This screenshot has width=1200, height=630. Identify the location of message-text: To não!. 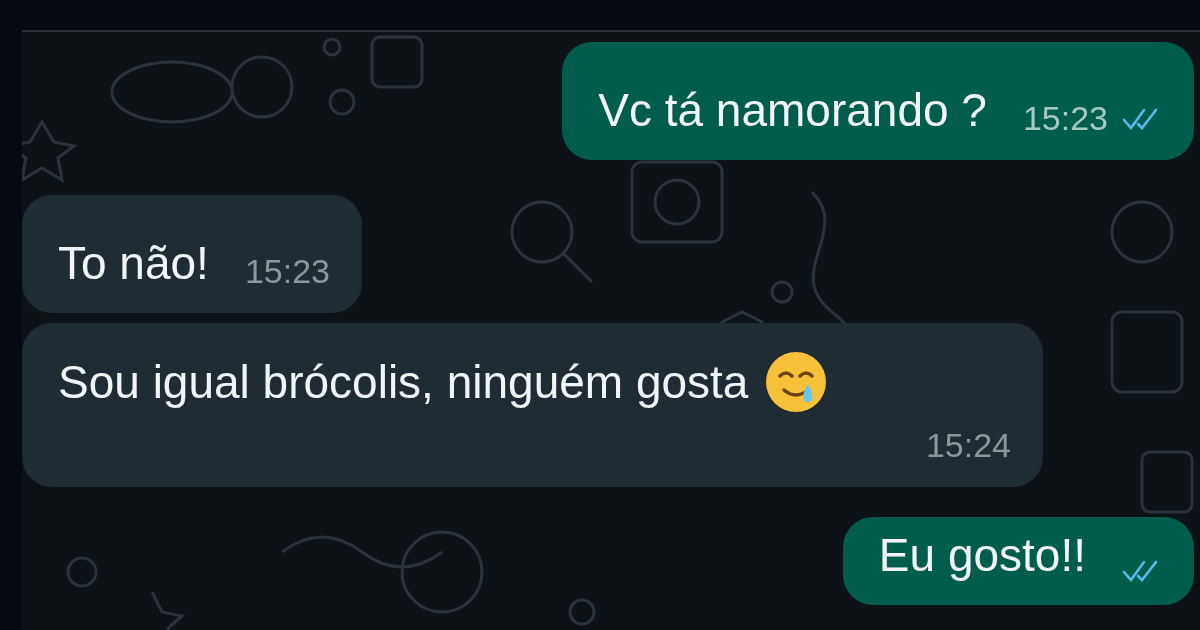
(133, 263).